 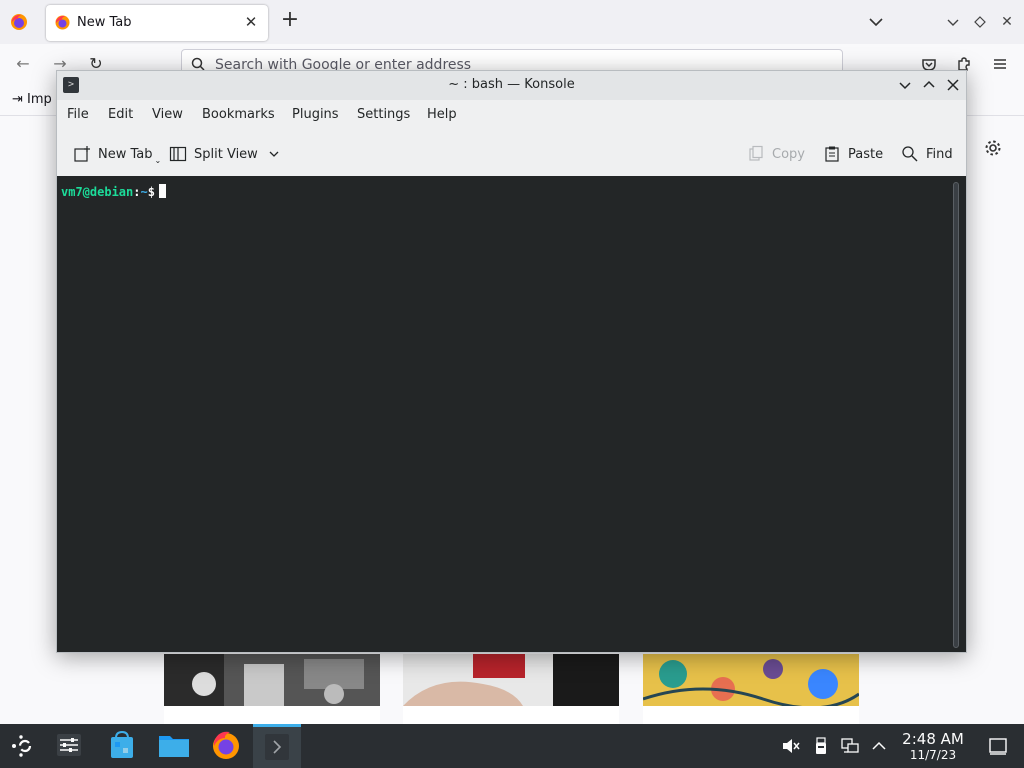 I want to click on copy-button: Copy, so click(x=776, y=154).